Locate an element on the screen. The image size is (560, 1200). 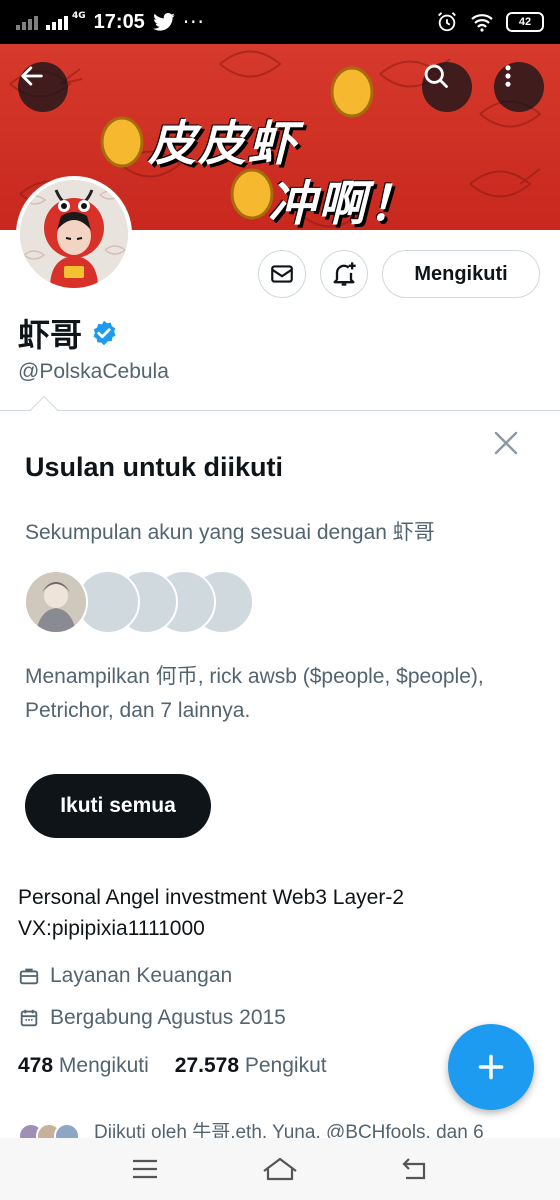
join-date-label: Bergabung Agustus 2015 is located at coordinates (168, 1017).